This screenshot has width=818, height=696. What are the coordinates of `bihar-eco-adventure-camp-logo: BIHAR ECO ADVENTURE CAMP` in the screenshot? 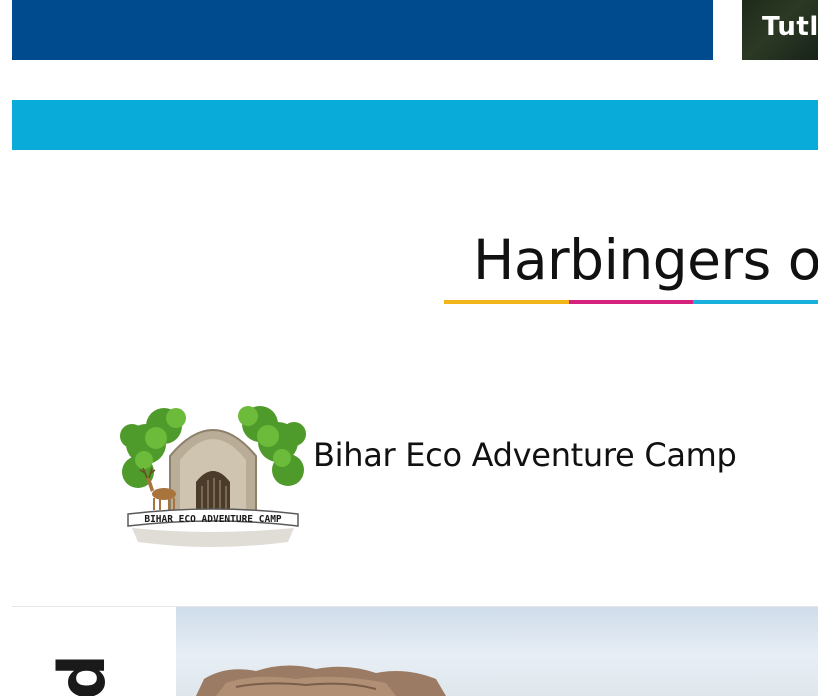 It's located at (213, 476).